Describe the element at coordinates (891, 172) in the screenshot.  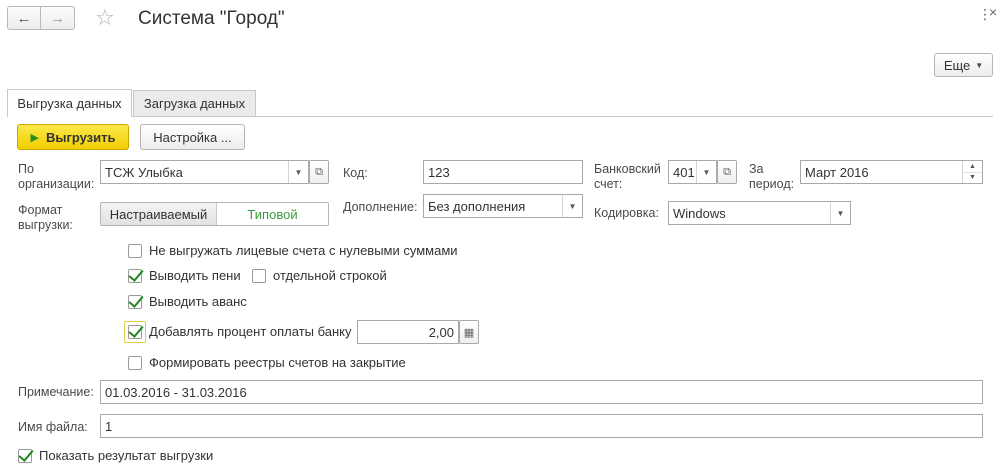
I see `period-field: Март 2016 ▲ ▼` at that location.